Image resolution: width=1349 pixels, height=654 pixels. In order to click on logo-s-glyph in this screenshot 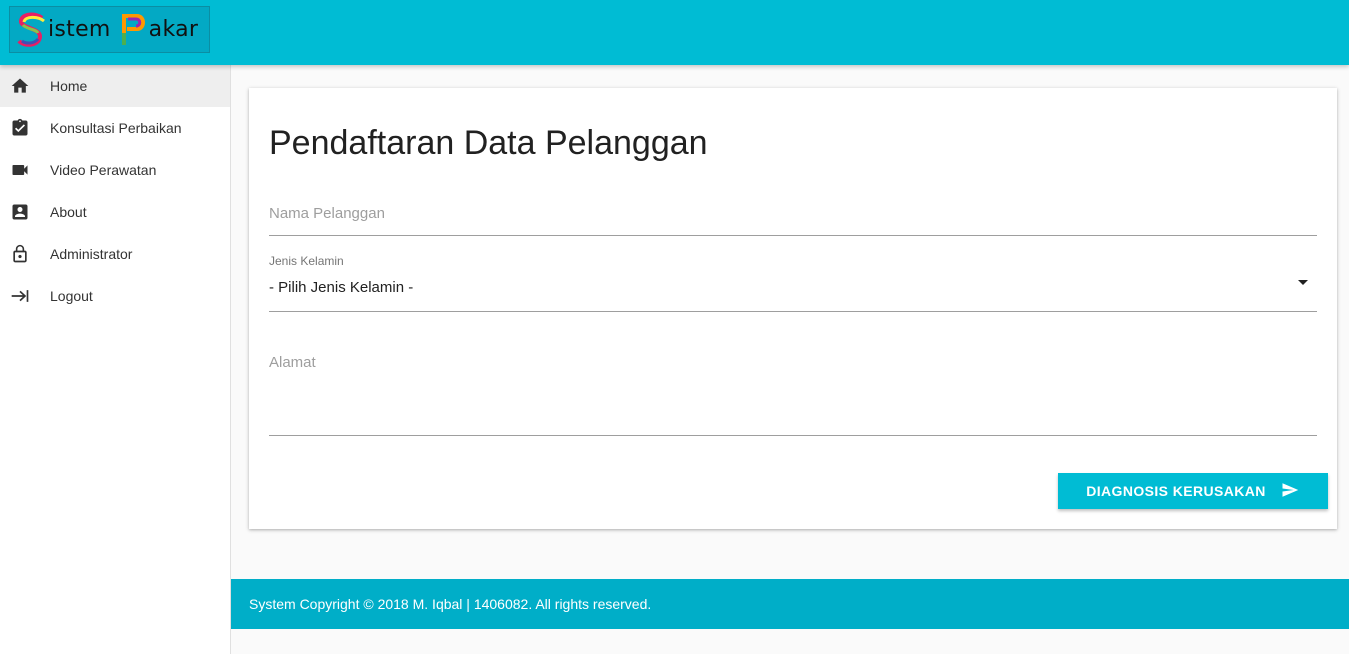, I will do `click(31, 29)`.